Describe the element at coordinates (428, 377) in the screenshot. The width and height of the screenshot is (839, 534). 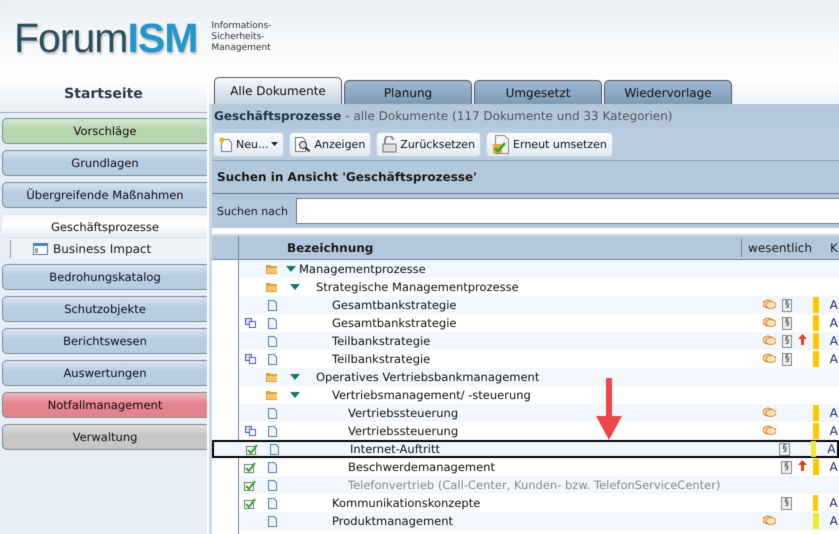
I see `row-label: Operatives Vertriebsbankmanagement` at that location.